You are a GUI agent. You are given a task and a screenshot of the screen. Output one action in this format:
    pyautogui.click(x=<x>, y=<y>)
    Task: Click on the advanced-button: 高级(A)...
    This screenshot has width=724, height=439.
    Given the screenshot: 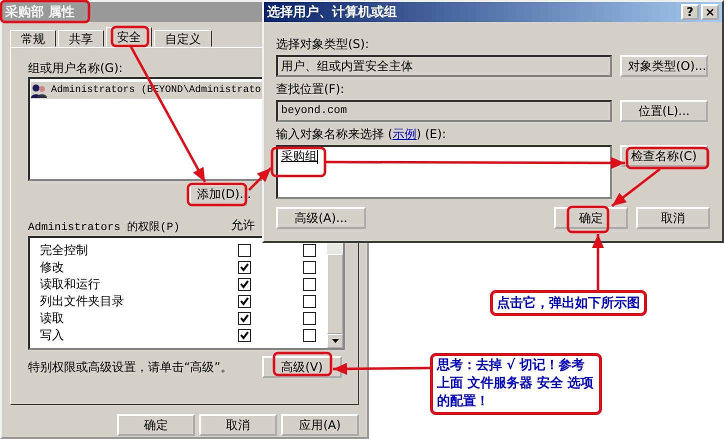 What is the action you would take?
    pyautogui.click(x=321, y=218)
    